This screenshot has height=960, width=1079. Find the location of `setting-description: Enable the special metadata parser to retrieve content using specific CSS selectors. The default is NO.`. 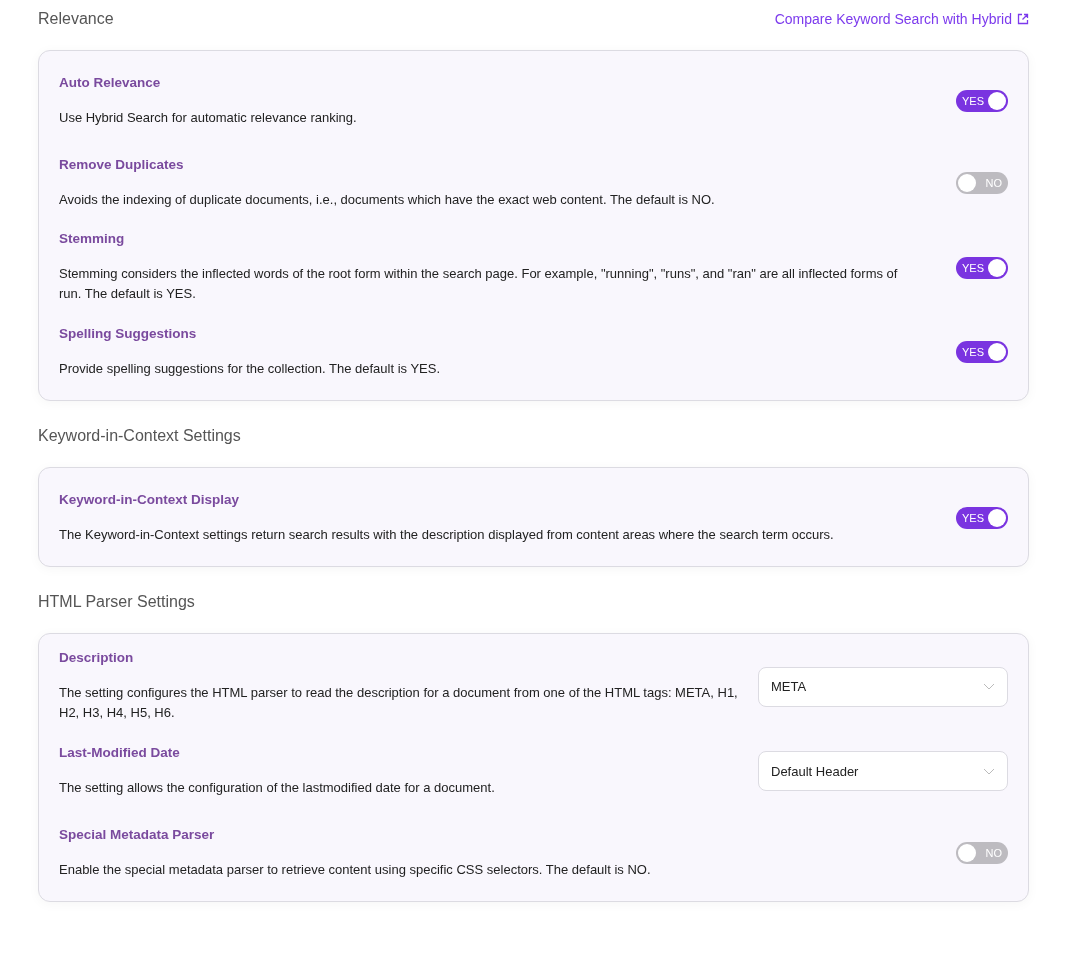

setting-description: Enable the special metadata parser to retrieve content using specific CSS selectors. The default is NO. is located at coordinates (355, 869).